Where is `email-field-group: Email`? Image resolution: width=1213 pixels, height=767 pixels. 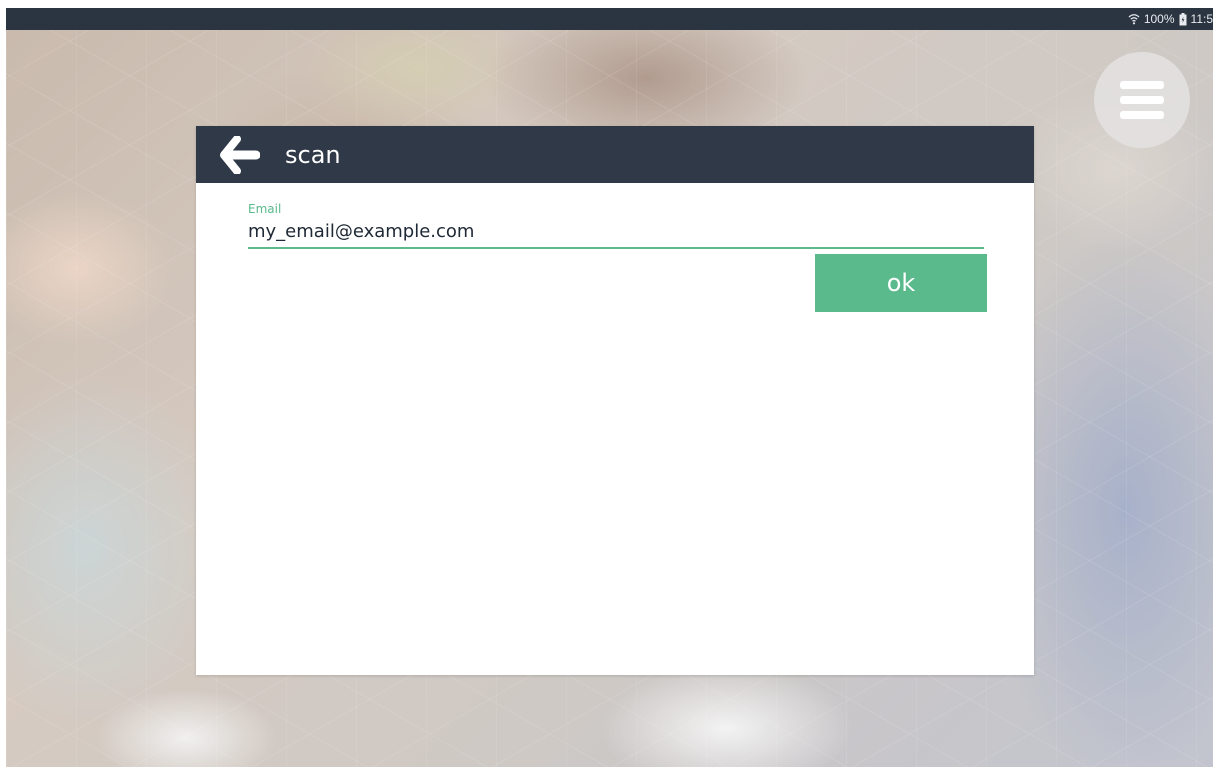
email-field-group: Email is located at coordinates (616, 225).